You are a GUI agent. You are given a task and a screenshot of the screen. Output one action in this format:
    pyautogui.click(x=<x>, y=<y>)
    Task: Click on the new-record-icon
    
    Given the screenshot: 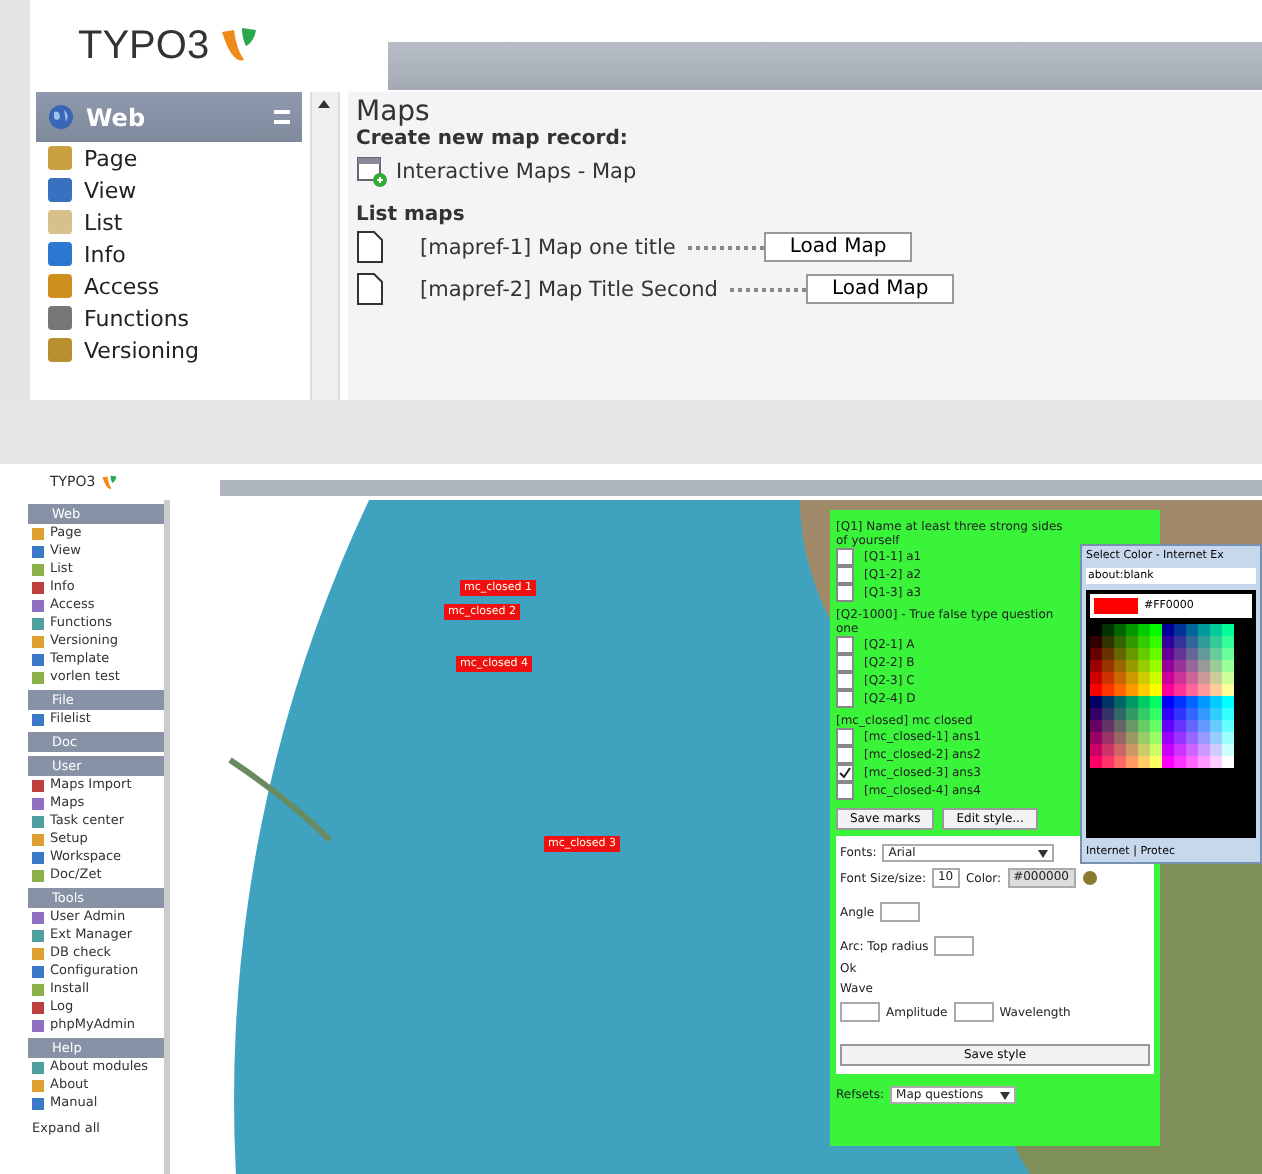 What is the action you would take?
    pyautogui.click(x=372, y=172)
    